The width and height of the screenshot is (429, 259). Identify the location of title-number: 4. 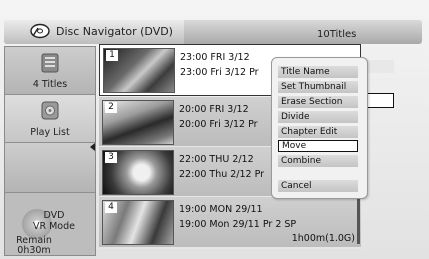
(111, 207).